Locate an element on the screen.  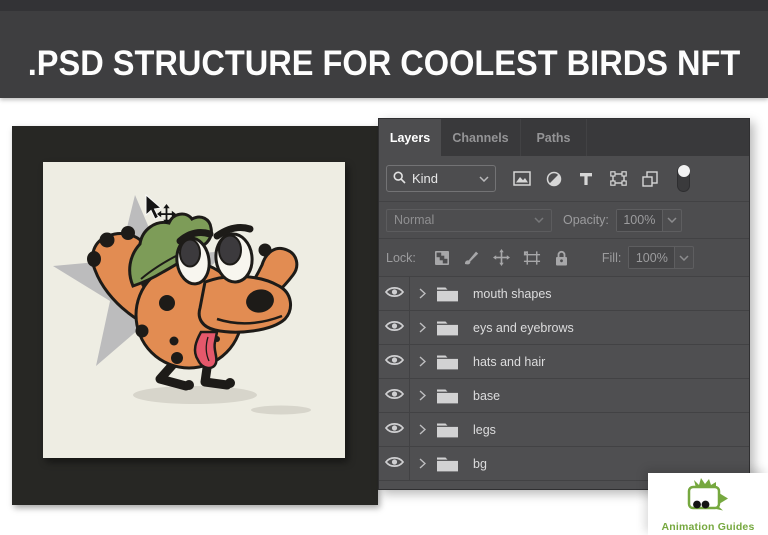
opacity-control: 100% is located at coordinates (648, 220).